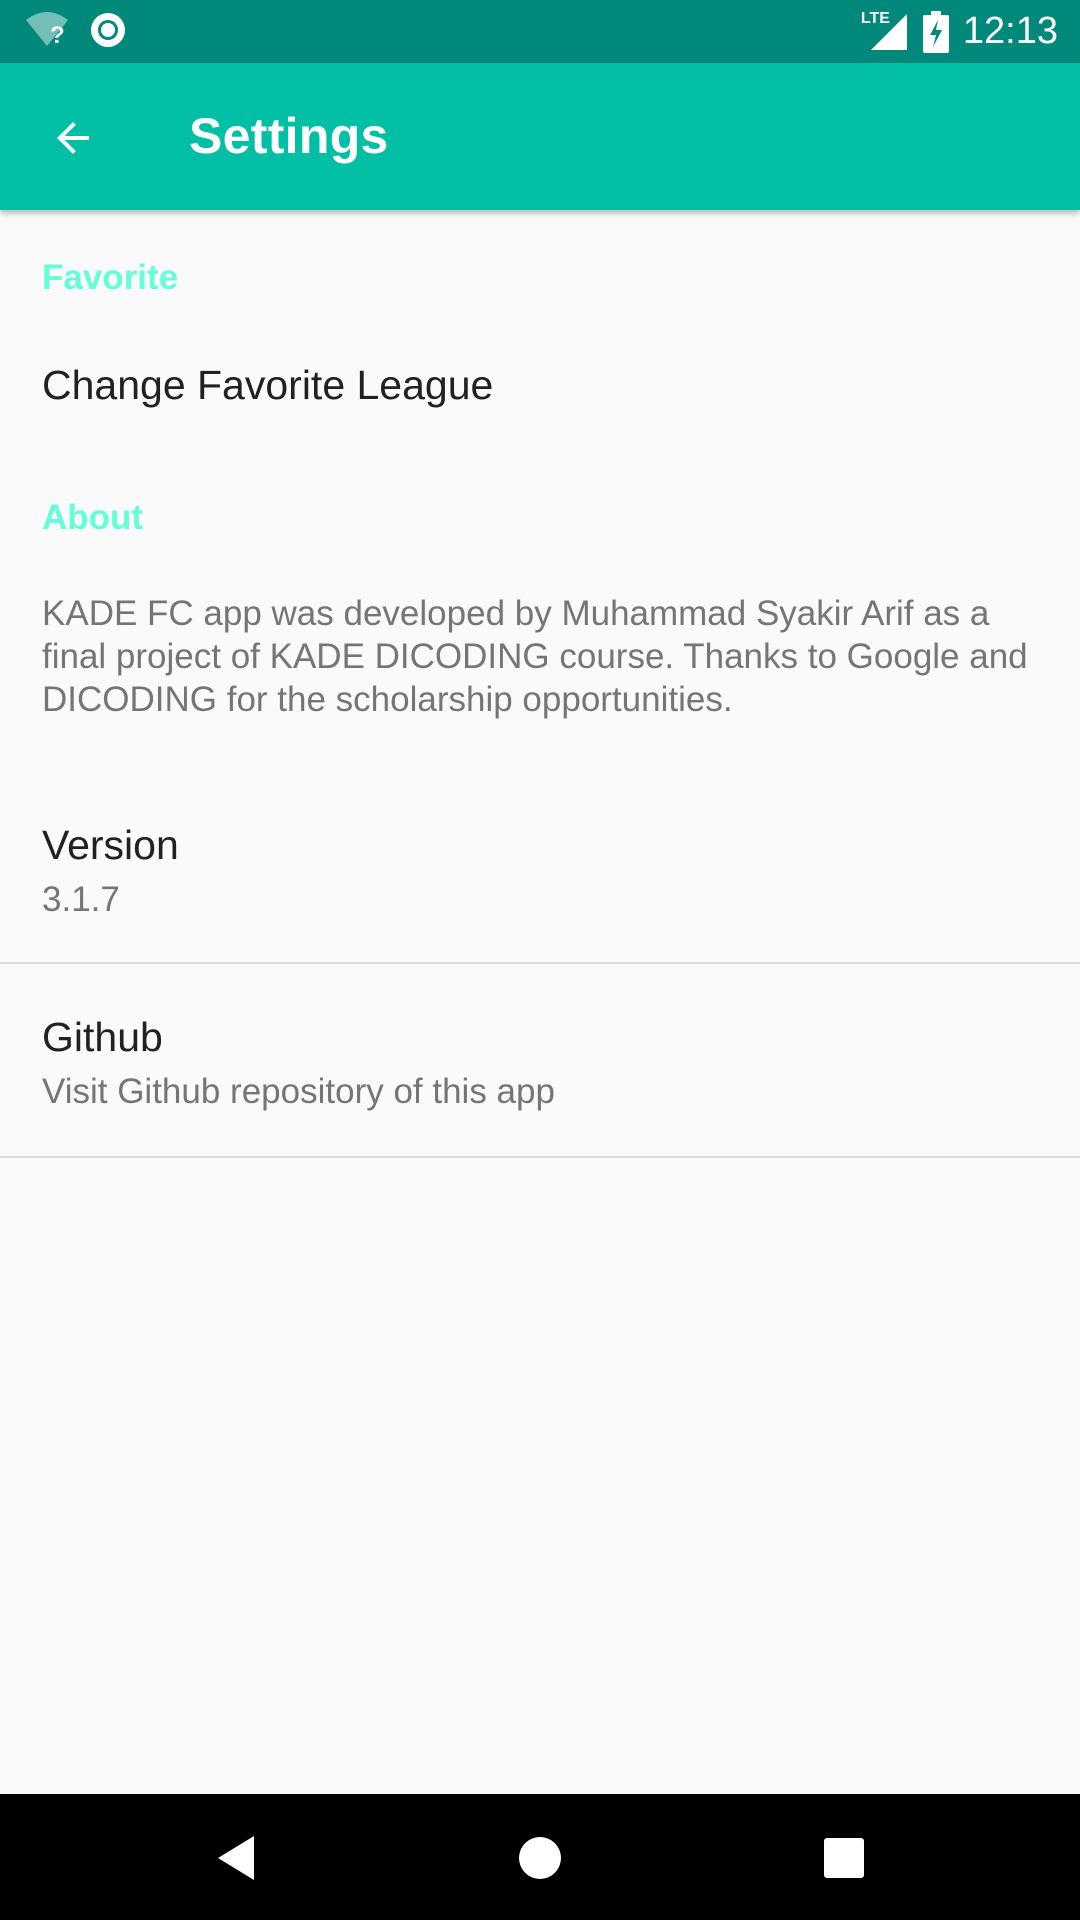 The image size is (1080, 1920). Describe the element at coordinates (884, 30) in the screenshot. I see `lte-signal-icon: LTE` at that location.